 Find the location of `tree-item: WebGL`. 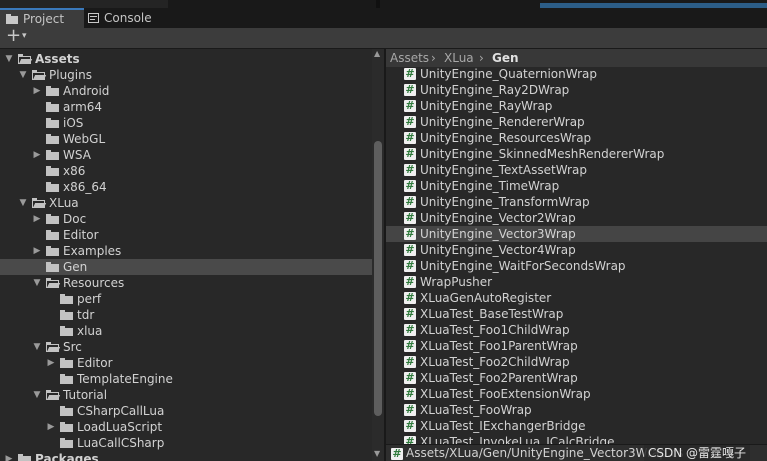

tree-item: WebGL is located at coordinates (186, 139).